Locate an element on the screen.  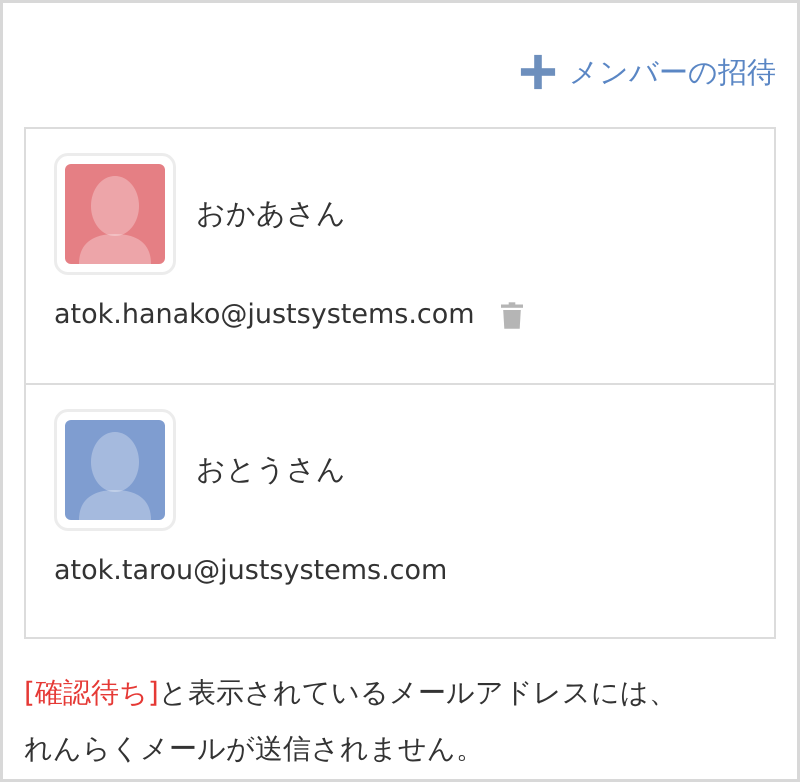
member-name: おかあさん is located at coordinates (271, 213).